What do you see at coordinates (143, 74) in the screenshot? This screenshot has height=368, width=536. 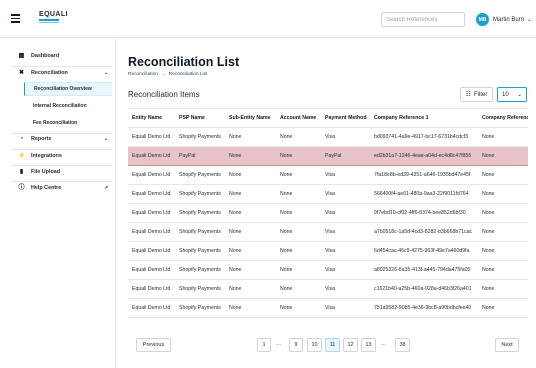 I see `breadcrumb-item-reconciliation: Reconciliation` at bounding box center [143, 74].